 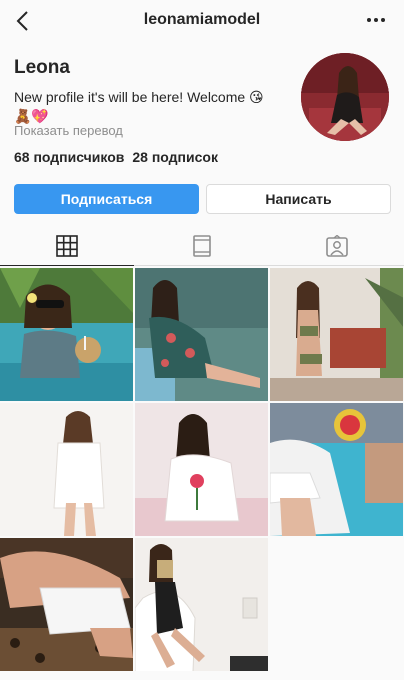 I want to click on tab-tagged, so click(x=337, y=246).